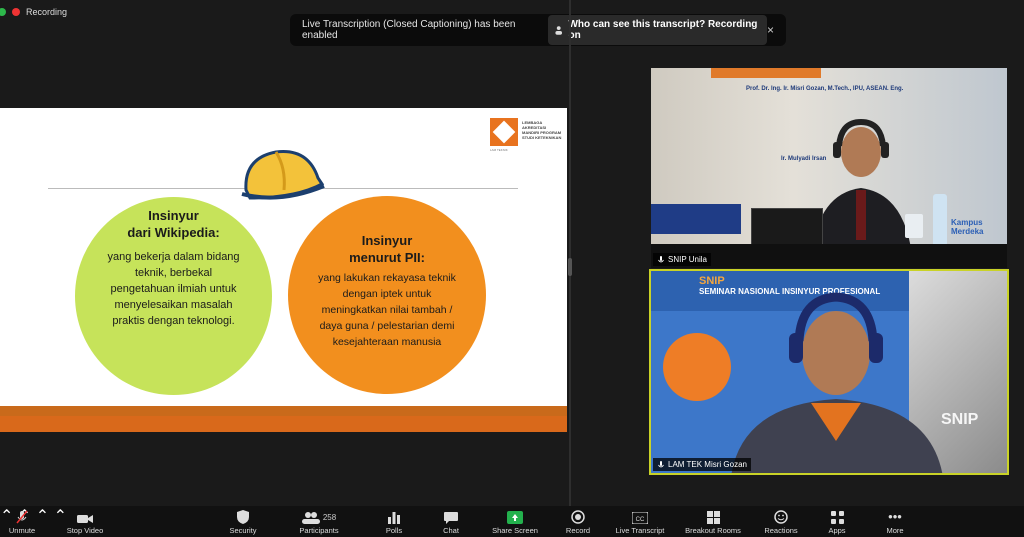 The width and height of the screenshot is (1024, 537). What do you see at coordinates (85, 530) in the screenshot?
I see `stop-video-label: Stop Video` at bounding box center [85, 530].